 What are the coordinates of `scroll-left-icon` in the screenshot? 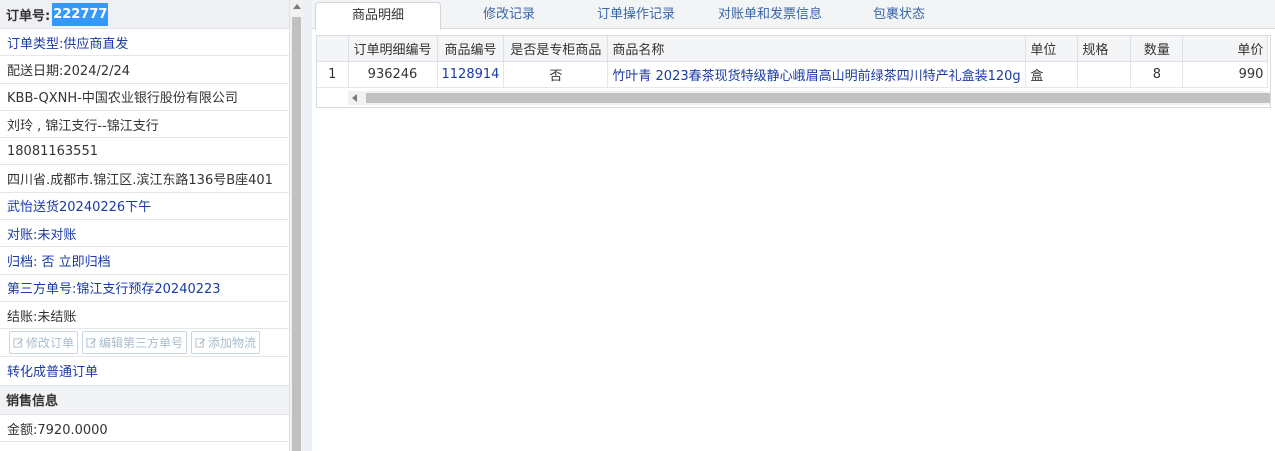 It's located at (354, 98).